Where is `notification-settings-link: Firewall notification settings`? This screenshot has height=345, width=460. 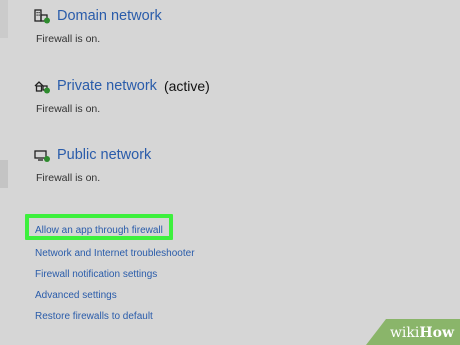 notification-settings-link: Firewall notification settings is located at coordinates (115, 274).